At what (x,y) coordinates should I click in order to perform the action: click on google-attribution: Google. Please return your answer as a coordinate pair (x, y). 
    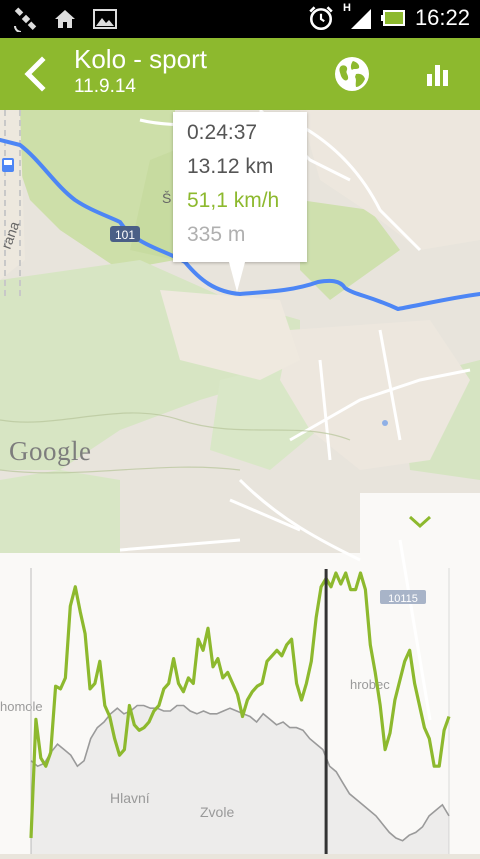
    Looking at the image, I should click on (50, 451).